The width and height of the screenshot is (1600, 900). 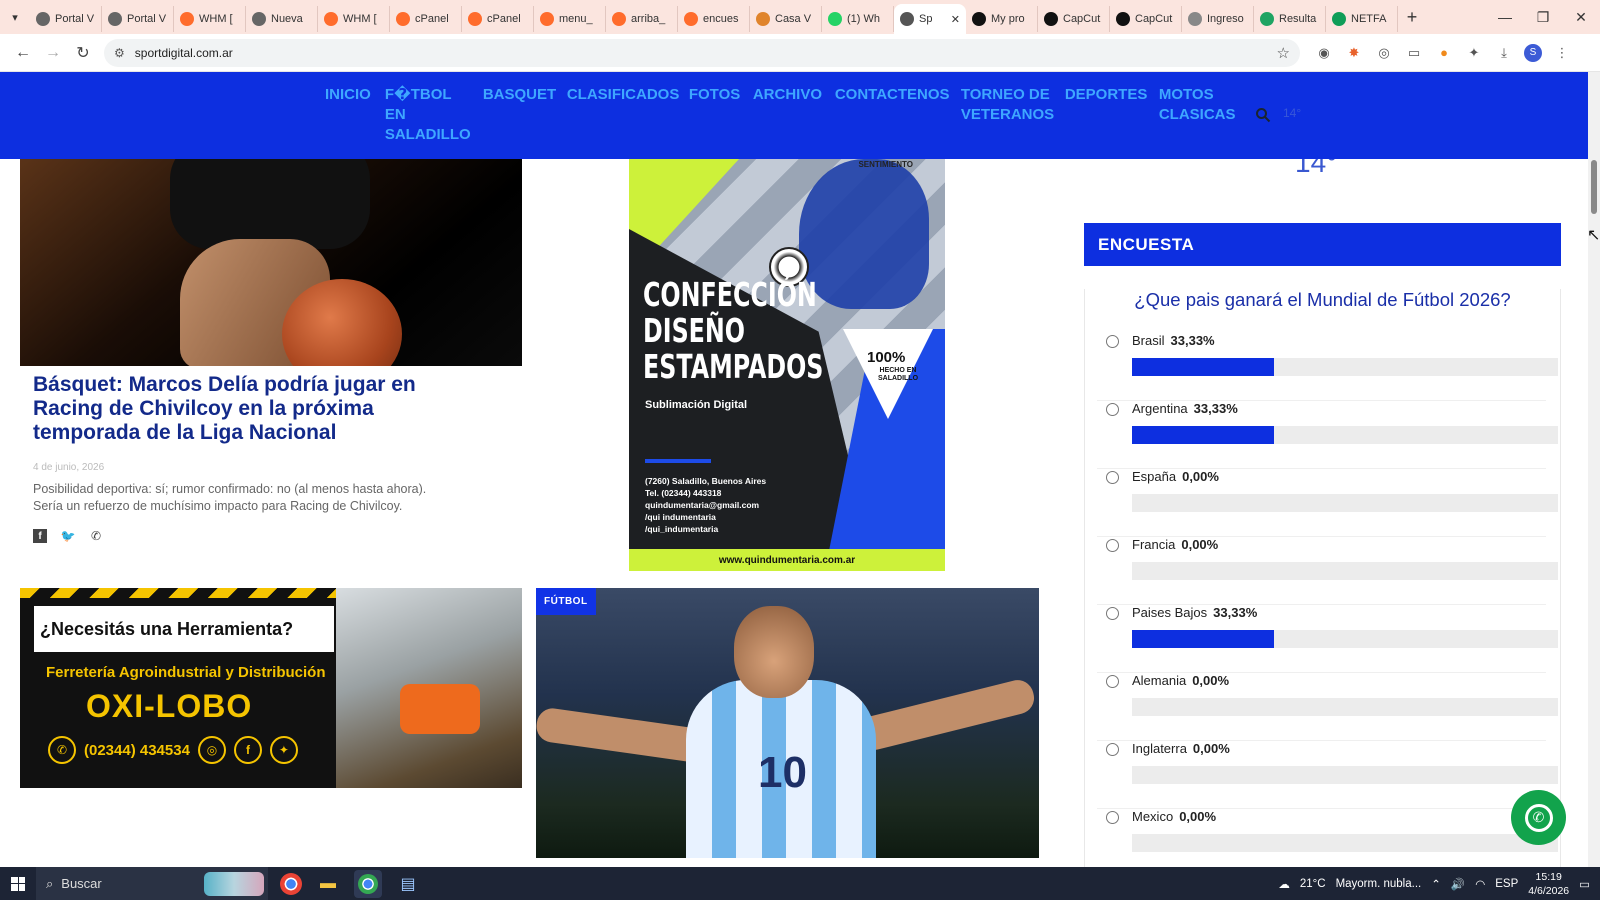 I want to click on browser-tab: NETFA, so click(x=1362, y=19).